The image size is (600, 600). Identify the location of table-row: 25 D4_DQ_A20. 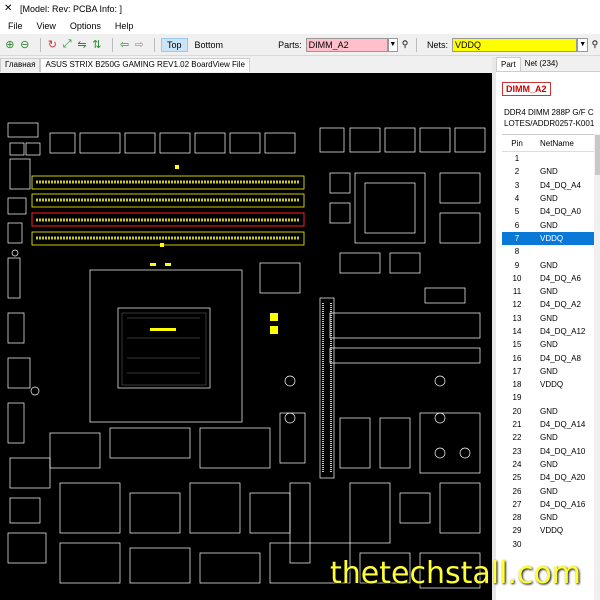
(551, 477).